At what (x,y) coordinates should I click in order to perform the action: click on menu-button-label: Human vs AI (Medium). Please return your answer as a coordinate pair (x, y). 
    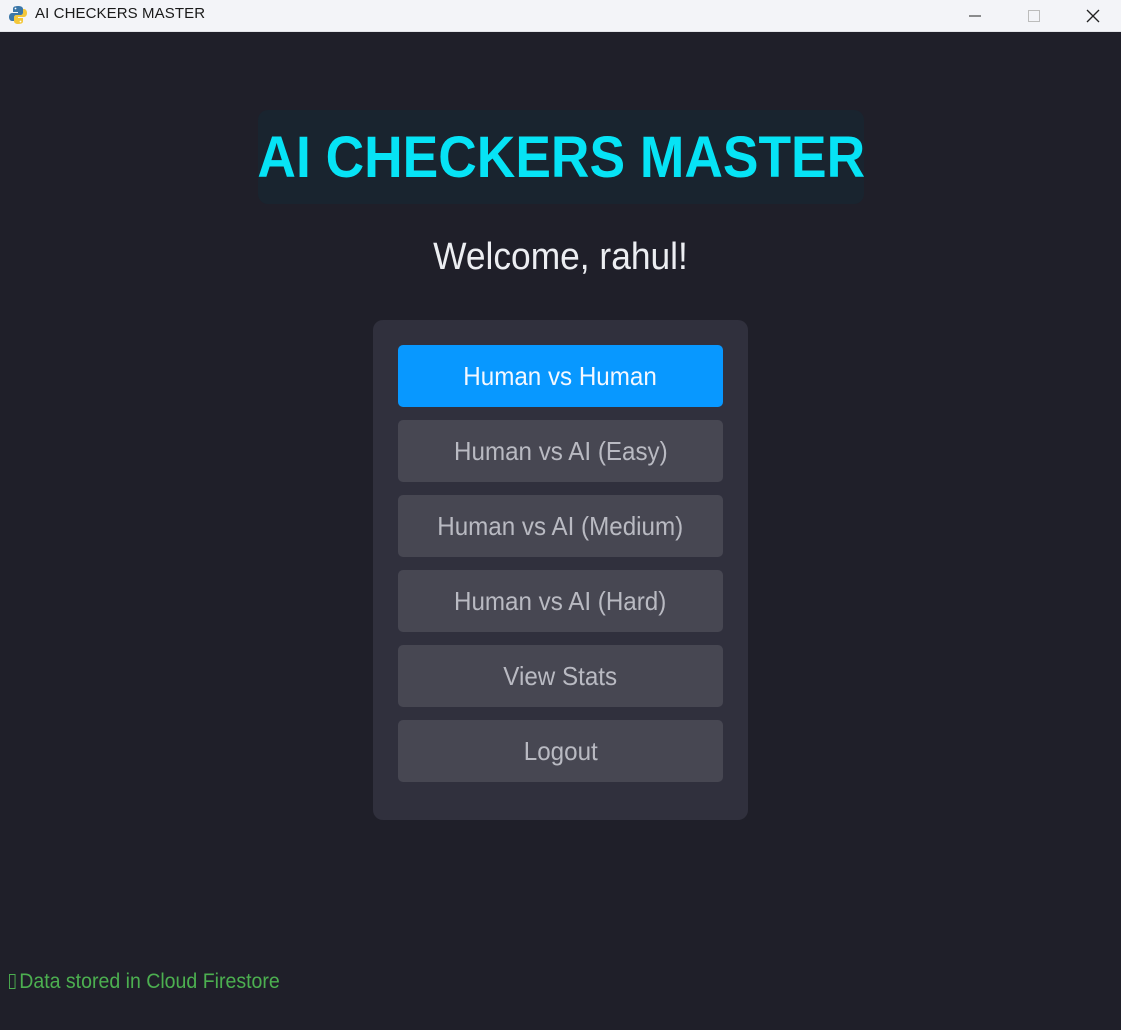
    Looking at the image, I should click on (560, 525).